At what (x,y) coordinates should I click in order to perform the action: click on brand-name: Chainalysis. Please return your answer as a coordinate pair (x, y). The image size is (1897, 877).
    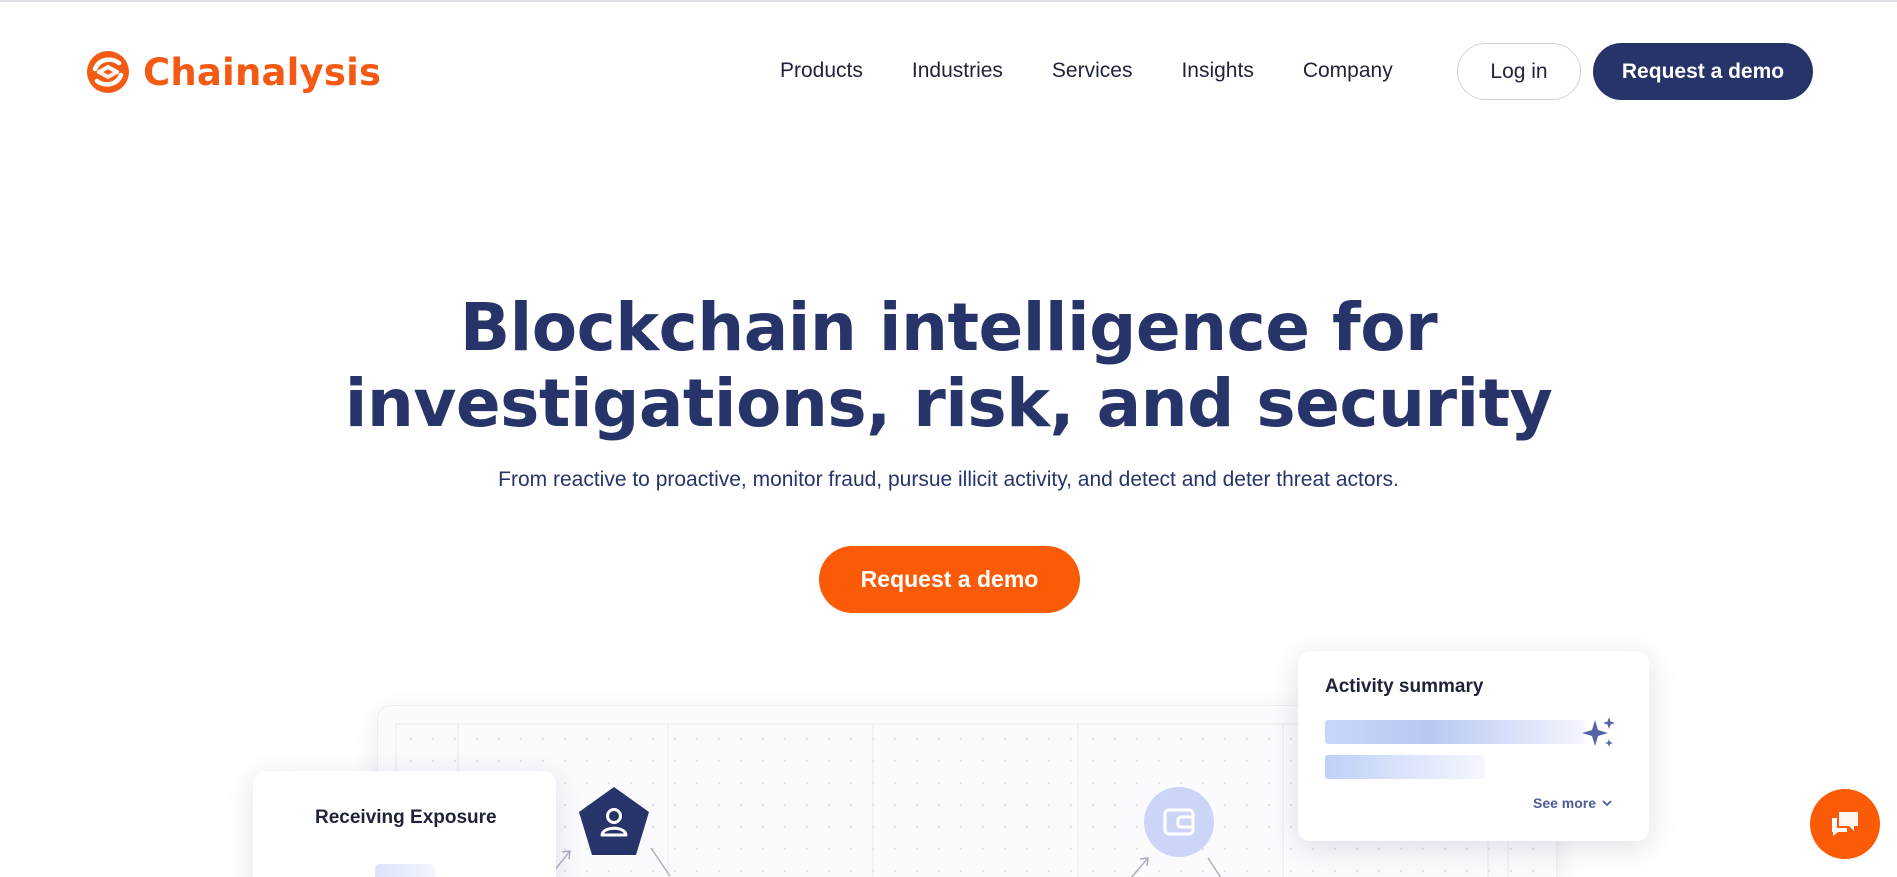
    Looking at the image, I should click on (262, 72).